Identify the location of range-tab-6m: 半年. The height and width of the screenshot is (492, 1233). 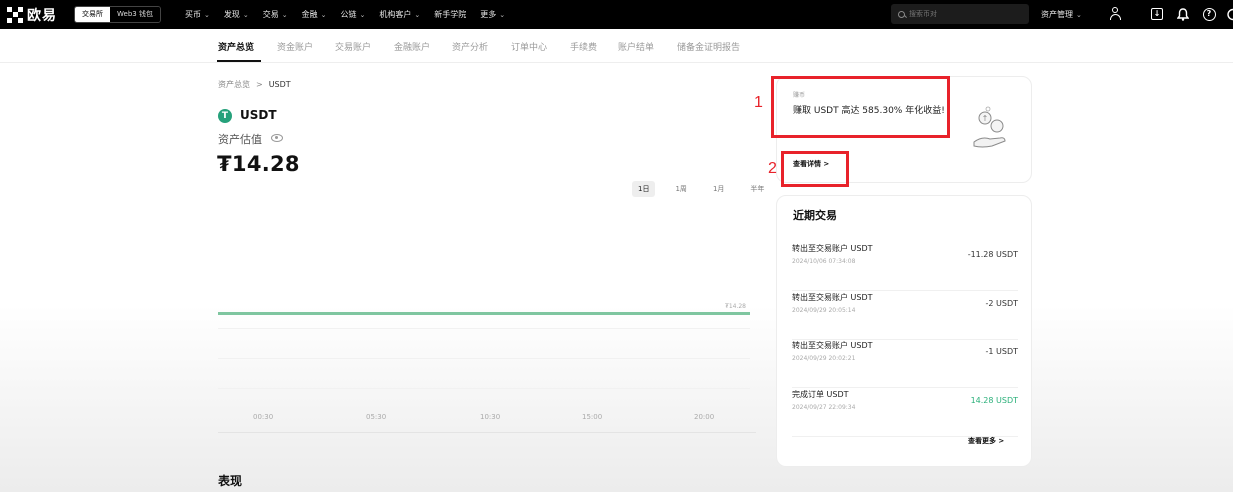
(757, 189).